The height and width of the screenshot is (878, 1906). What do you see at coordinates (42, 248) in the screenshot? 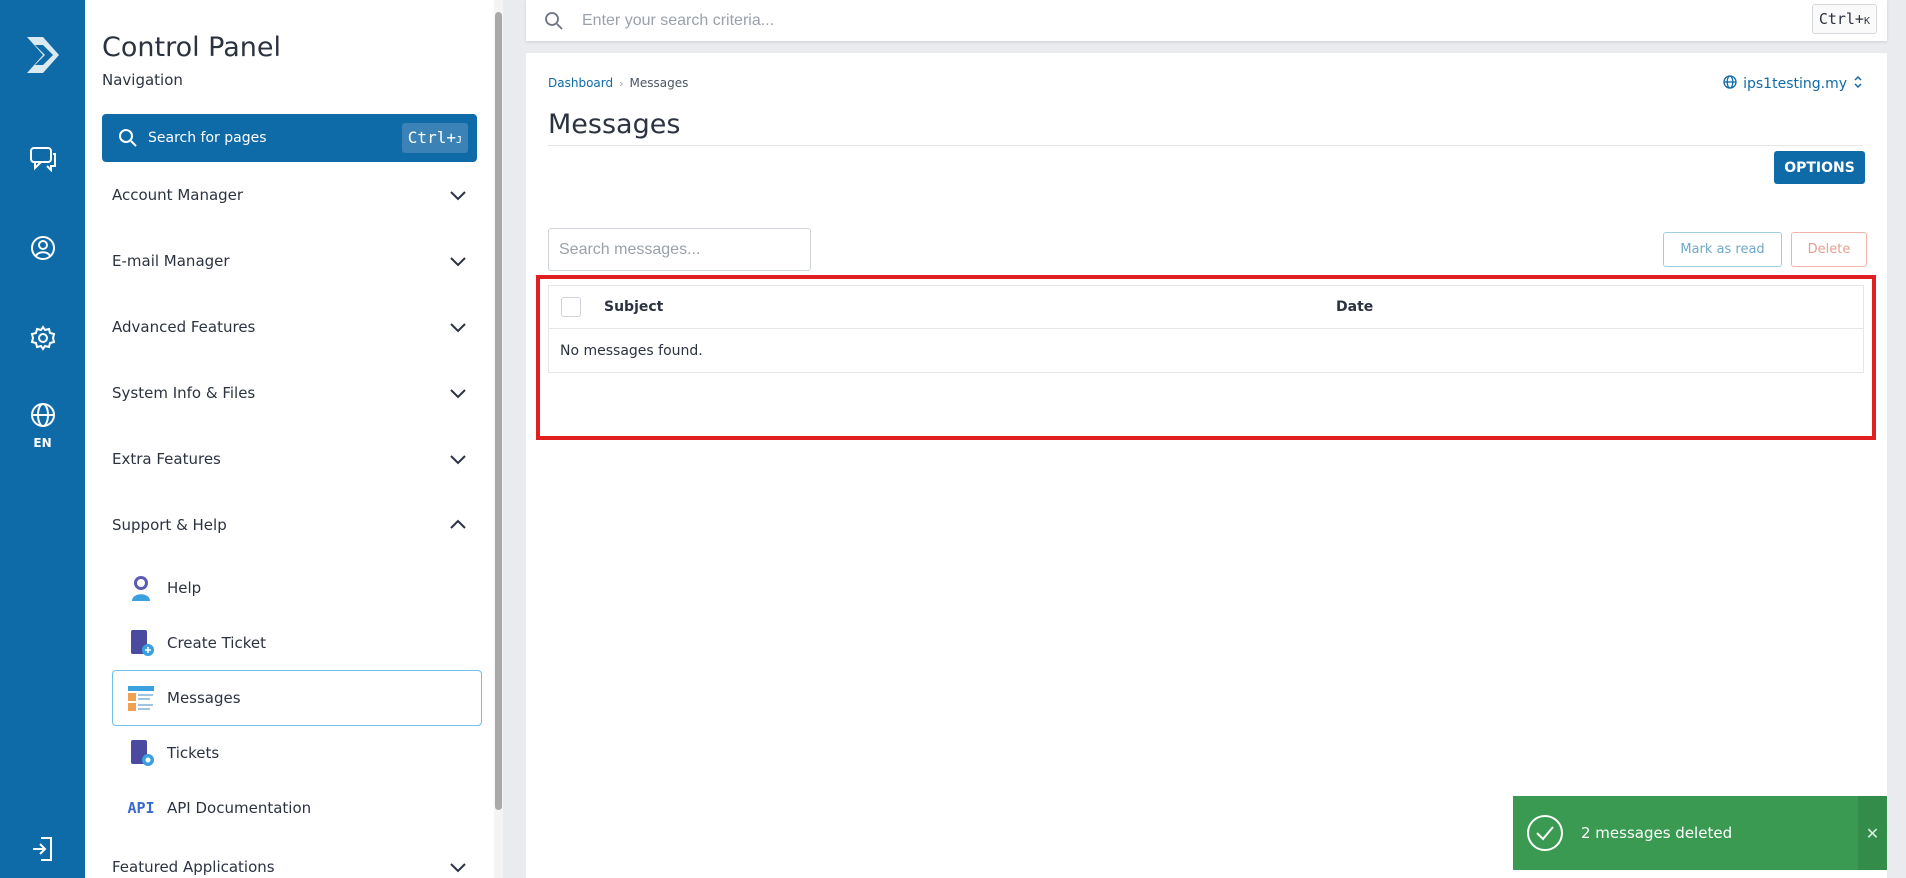
I see `user-circle-icon` at bounding box center [42, 248].